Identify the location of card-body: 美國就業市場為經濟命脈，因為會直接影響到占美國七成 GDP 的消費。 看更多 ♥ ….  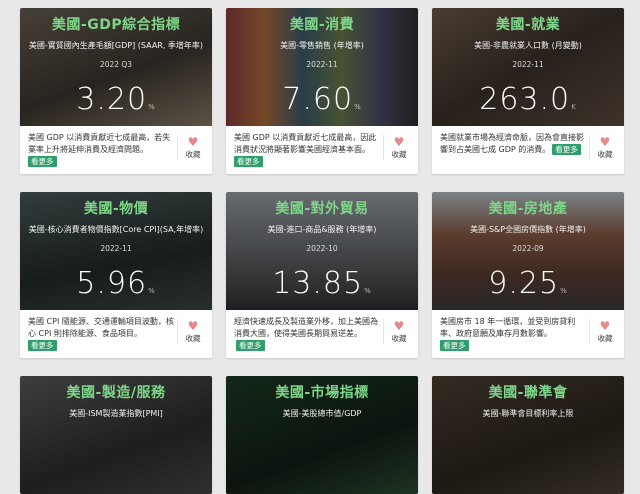
(528, 150).